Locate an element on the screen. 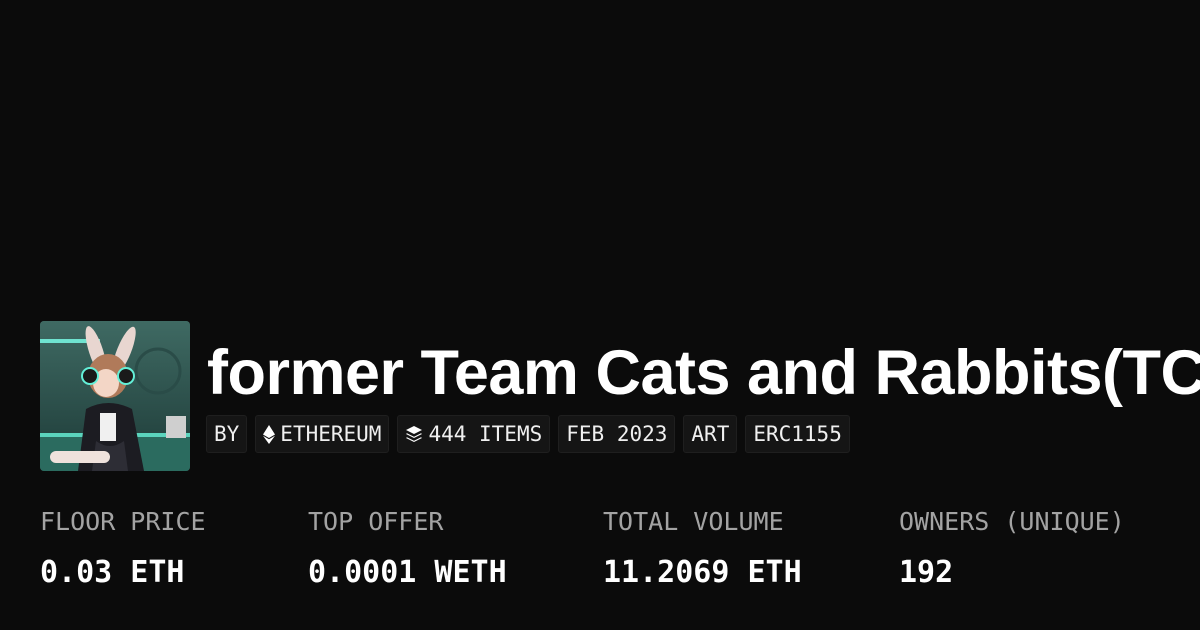 The height and width of the screenshot is (630, 1200). stat-label: OWNERS (UNIQUE) is located at coordinates (1012, 521).